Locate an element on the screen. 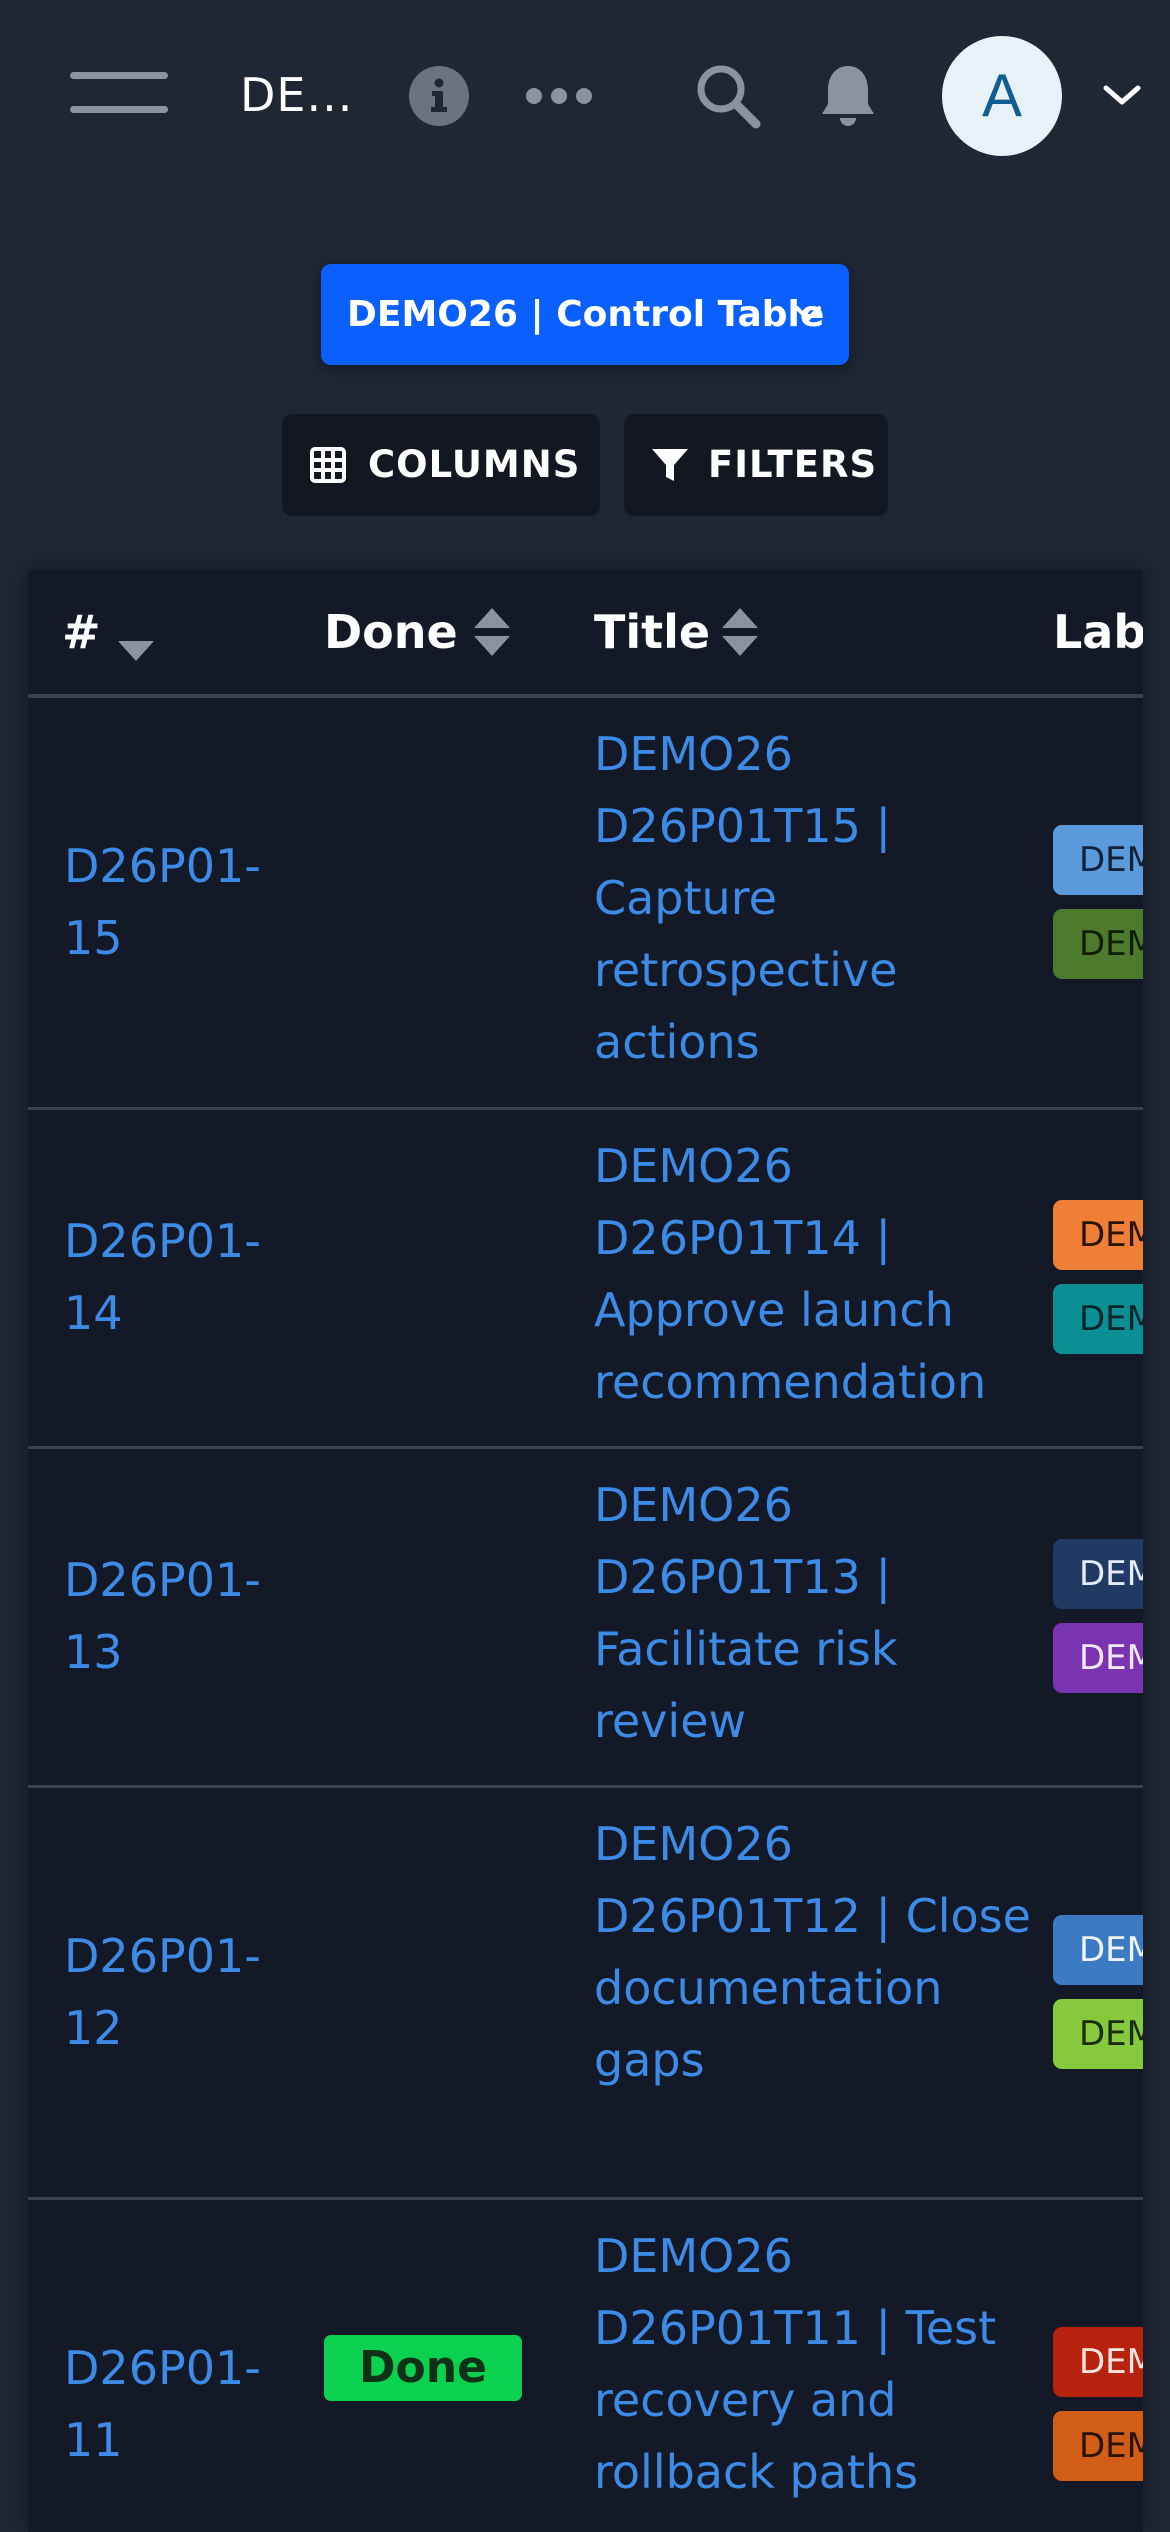 This screenshot has height=2532, width=1170. column-header-title-label: Title is located at coordinates (652, 632).